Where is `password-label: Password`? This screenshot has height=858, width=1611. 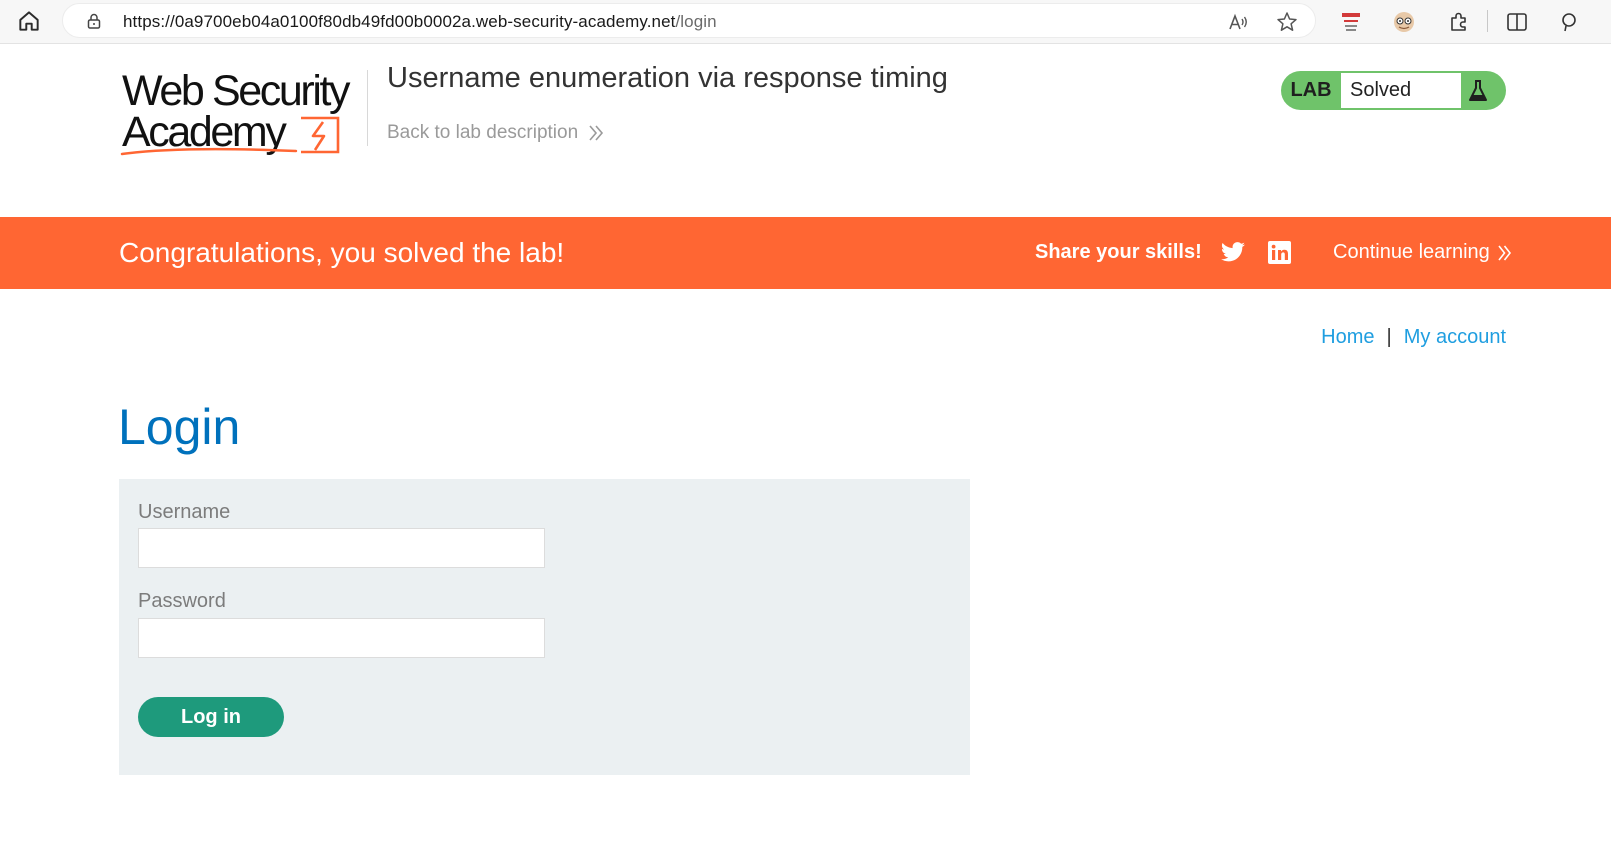 password-label: Password is located at coordinates (182, 601).